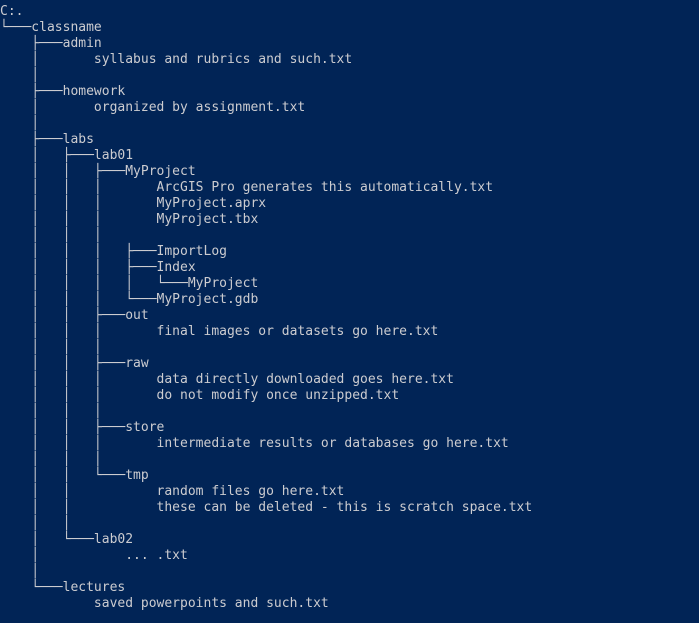  Describe the element at coordinates (176, 59) in the screenshot. I see `tree-line: │ syllabus and rubrics and such.txt` at that location.